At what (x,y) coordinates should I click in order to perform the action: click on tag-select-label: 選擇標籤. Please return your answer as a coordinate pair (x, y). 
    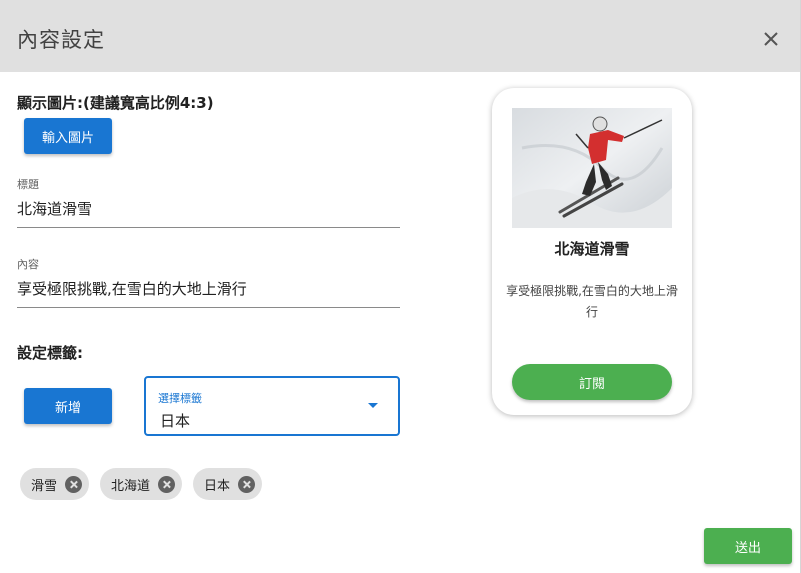
    Looking at the image, I should click on (180, 398).